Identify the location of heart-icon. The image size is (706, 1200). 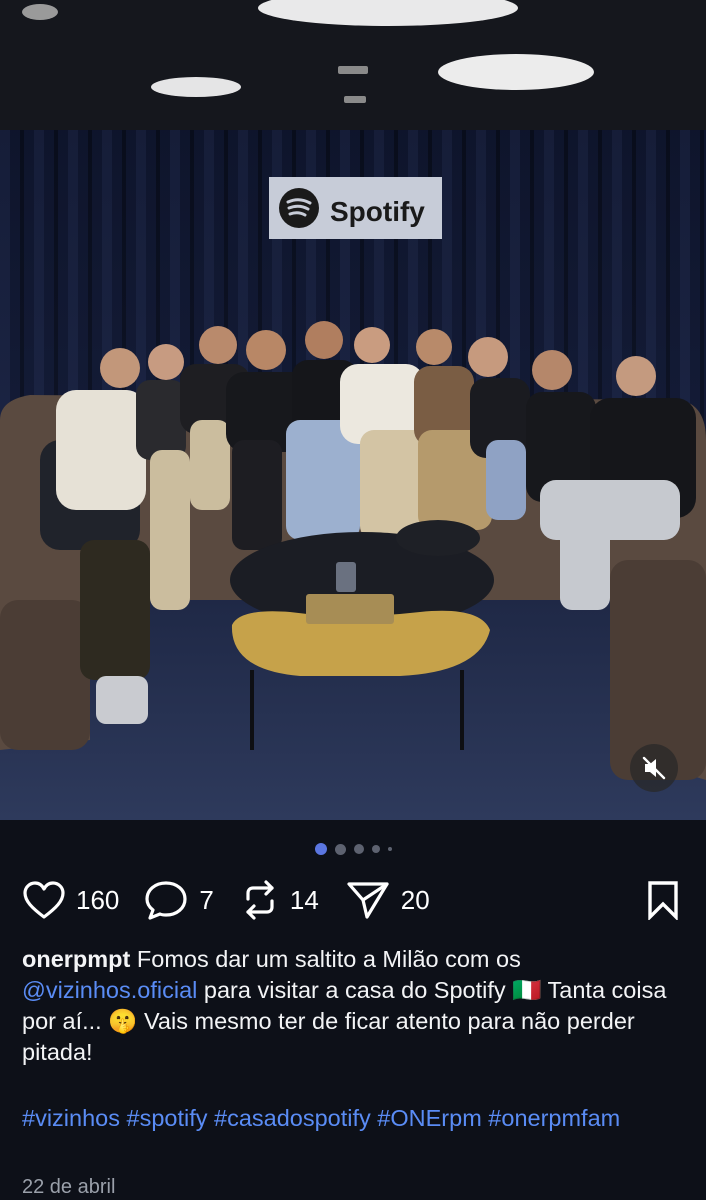
(44, 900).